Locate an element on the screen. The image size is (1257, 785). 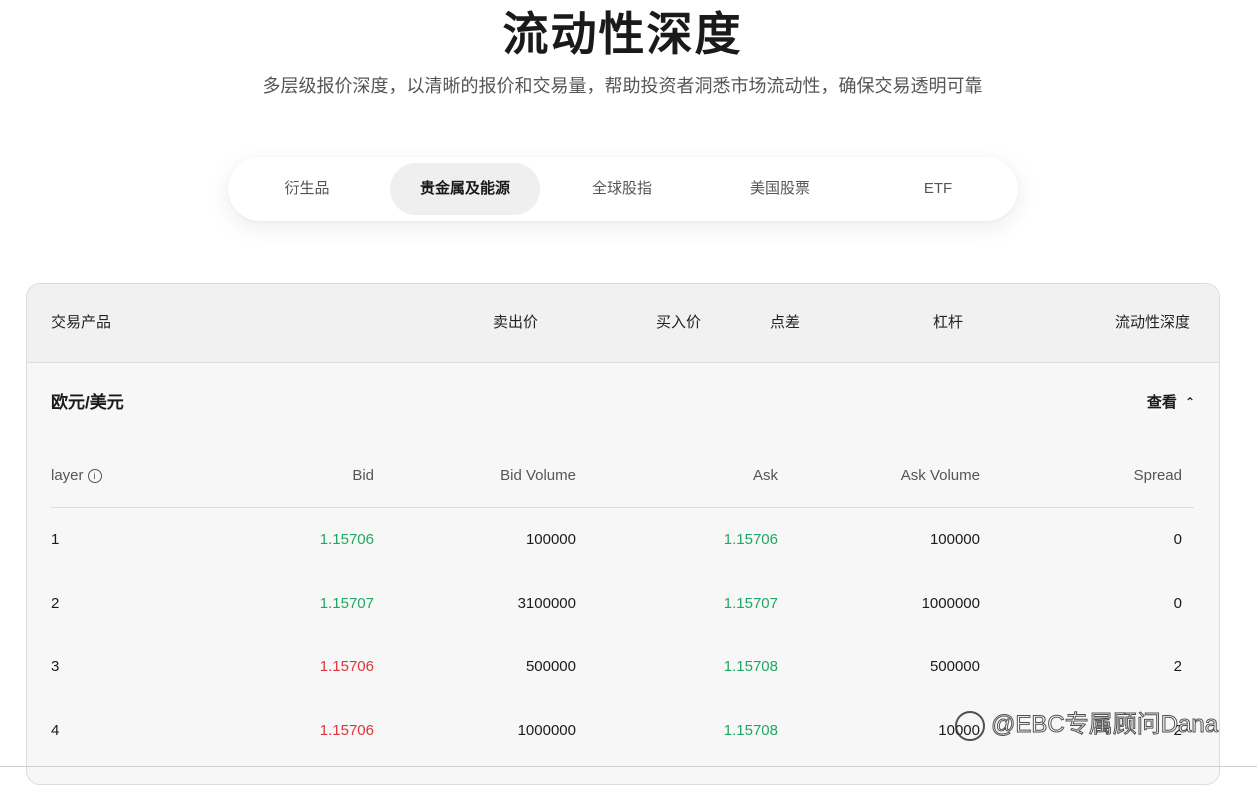
info-icon: i is located at coordinates (94, 476).